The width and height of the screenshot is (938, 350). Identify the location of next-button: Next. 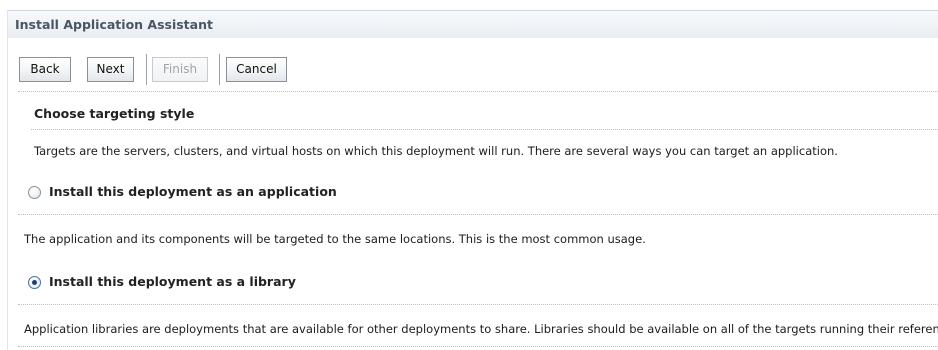
(110, 69).